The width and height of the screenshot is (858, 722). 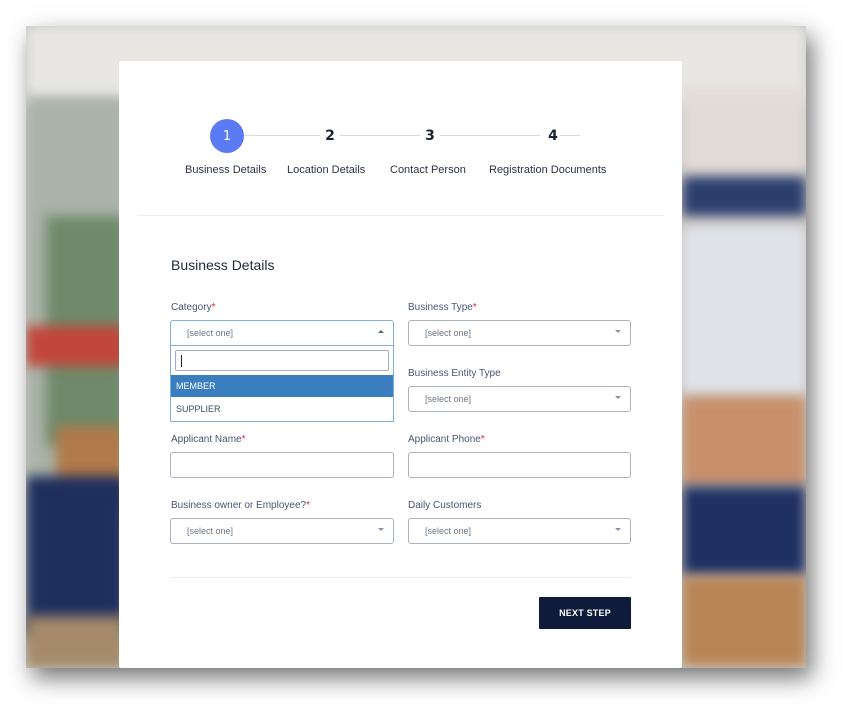 I want to click on next-step-button: NEXT STEP, so click(x=585, y=613).